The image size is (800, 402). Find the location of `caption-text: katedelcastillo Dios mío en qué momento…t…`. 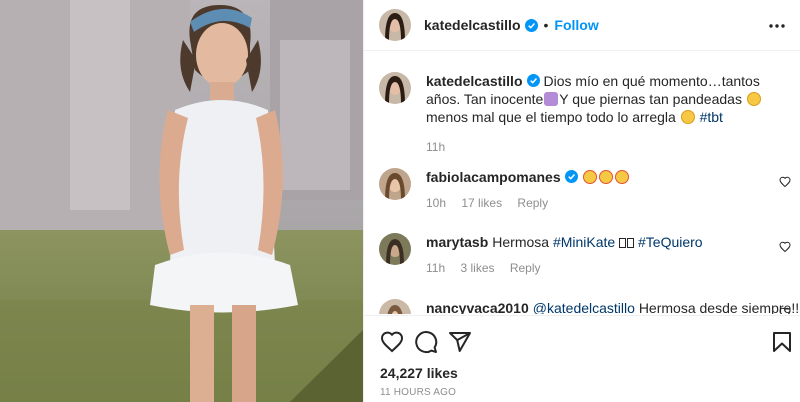

caption-text: katedelcastillo Dios mío en qué momento…t… is located at coordinates (607, 99).